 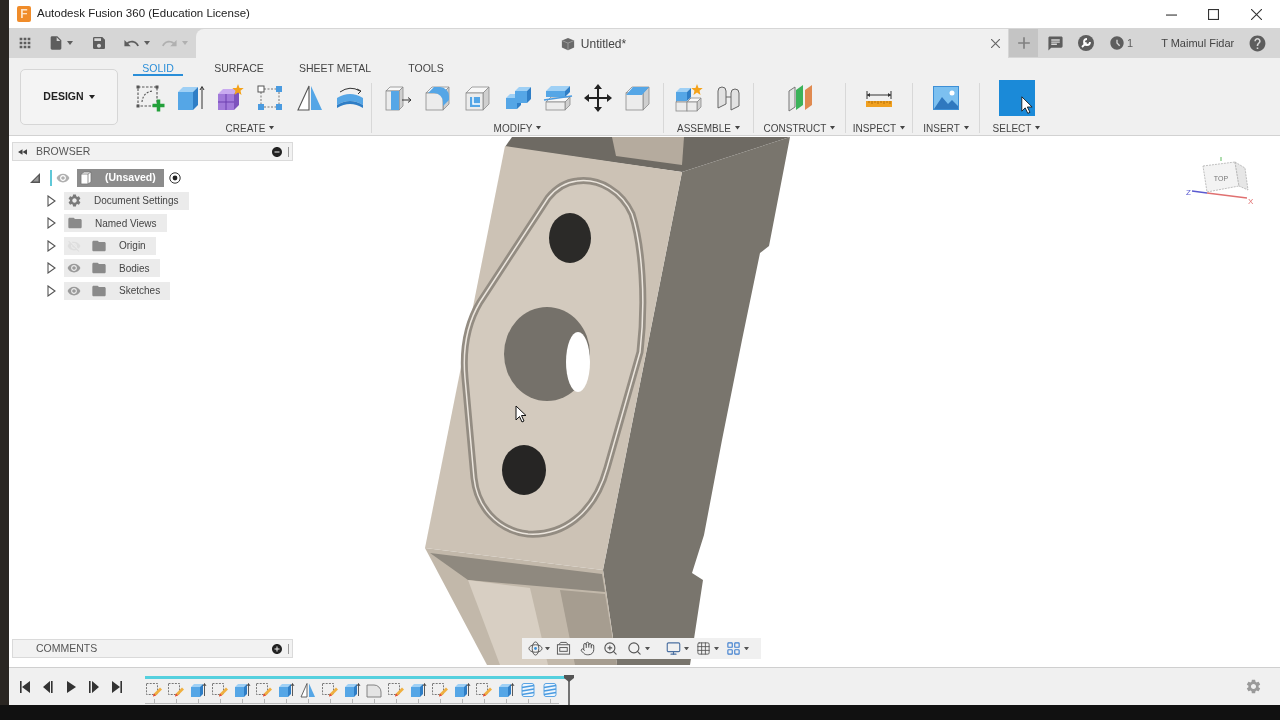 What do you see at coordinates (86, 178) in the screenshot?
I see `component-cube-icon` at bounding box center [86, 178].